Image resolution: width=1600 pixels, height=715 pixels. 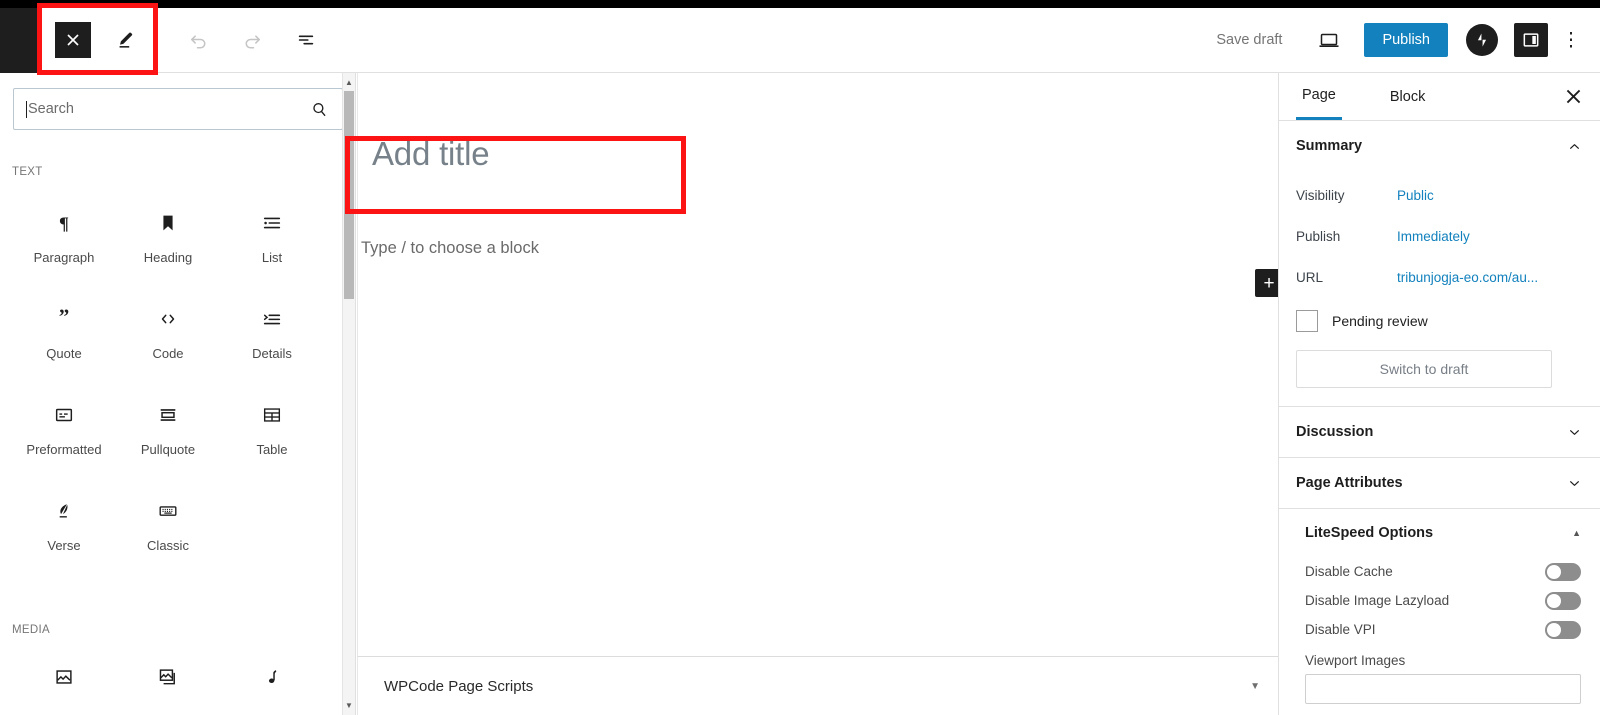 What do you see at coordinates (1563, 629) in the screenshot?
I see `disable-vpi-toggle` at bounding box center [1563, 629].